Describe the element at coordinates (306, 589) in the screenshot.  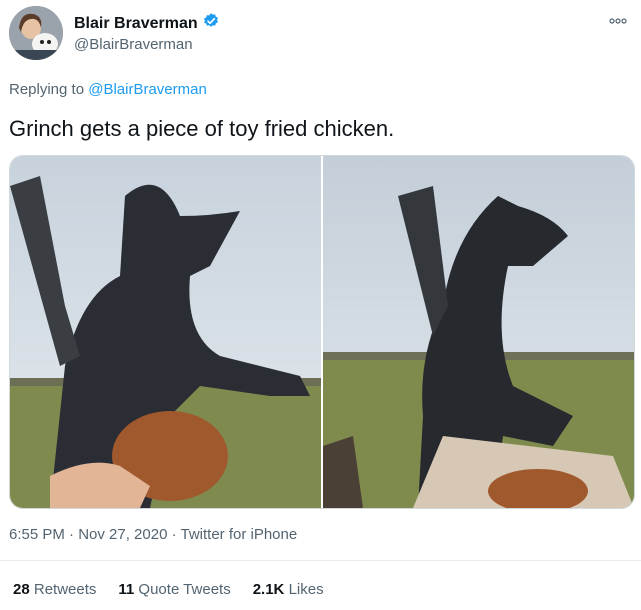
I see `likes-label: Likes` at that location.